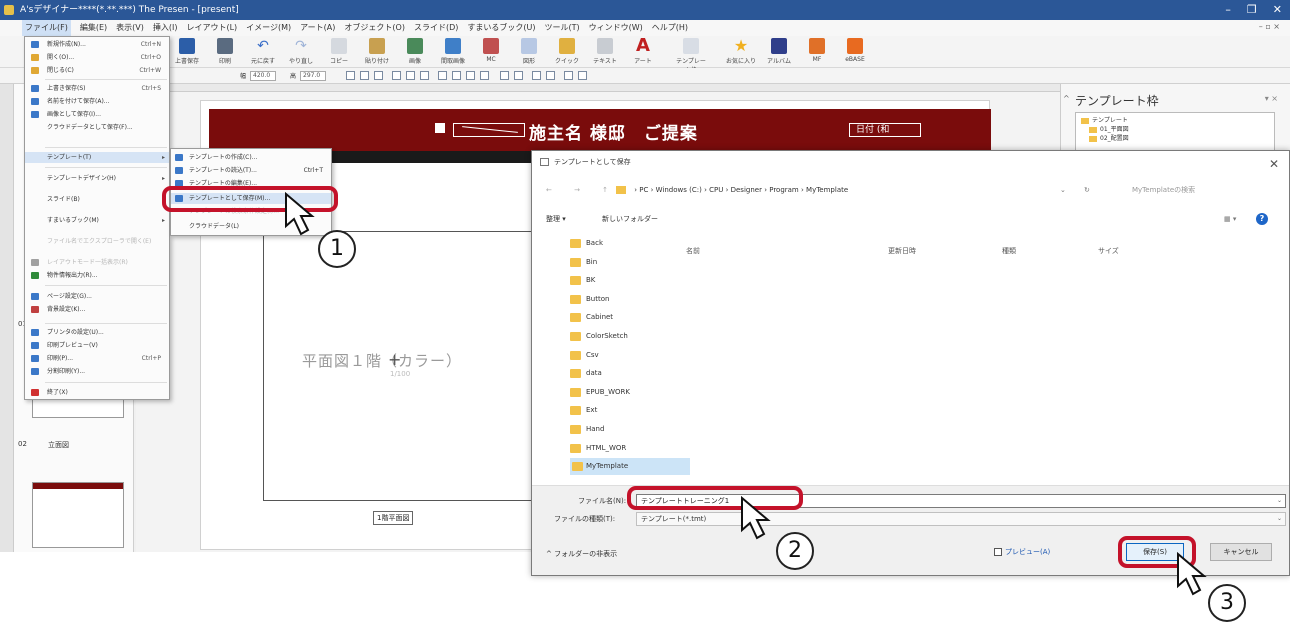 The height and width of the screenshot is (626, 1290). I want to click on column-size: サイズ, so click(1108, 251).